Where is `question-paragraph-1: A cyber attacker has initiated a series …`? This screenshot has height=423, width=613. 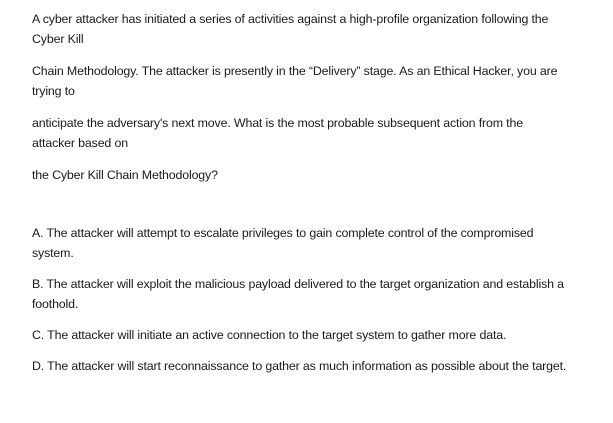 question-paragraph-1: A cyber attacker has initiated a series … is located at coordinates (319, 29).